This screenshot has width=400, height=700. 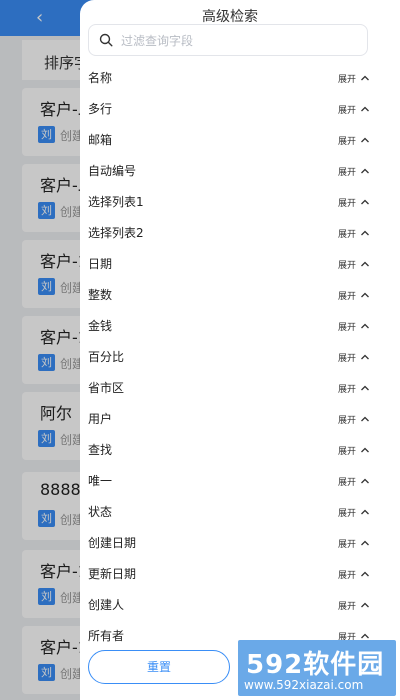 What do you see at coordinates (100, 450) in the screenshot?
I see `field-label: 查找` at bounding box center [100, 450].